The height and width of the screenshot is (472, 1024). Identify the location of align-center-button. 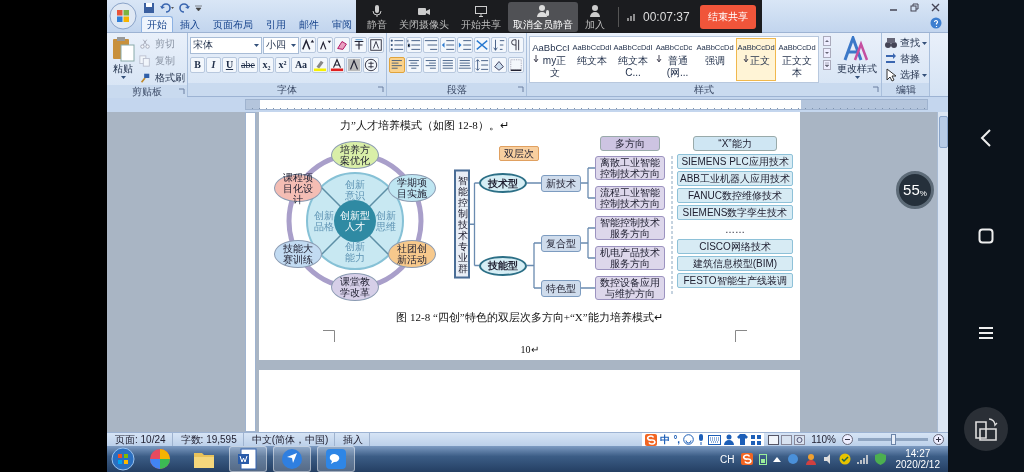
(414, 65).